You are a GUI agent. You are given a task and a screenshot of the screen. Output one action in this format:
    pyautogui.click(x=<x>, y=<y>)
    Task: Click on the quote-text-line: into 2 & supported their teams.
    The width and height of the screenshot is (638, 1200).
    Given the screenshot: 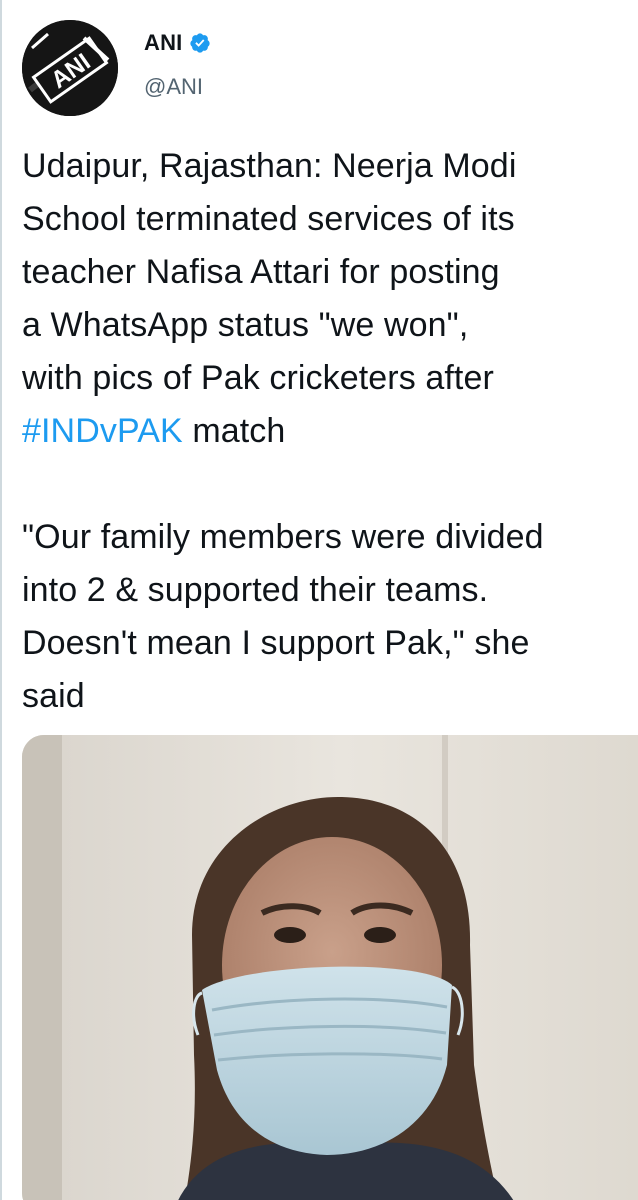 What is the action you would take?
    pyautogui.click(x=255, y=590)
    